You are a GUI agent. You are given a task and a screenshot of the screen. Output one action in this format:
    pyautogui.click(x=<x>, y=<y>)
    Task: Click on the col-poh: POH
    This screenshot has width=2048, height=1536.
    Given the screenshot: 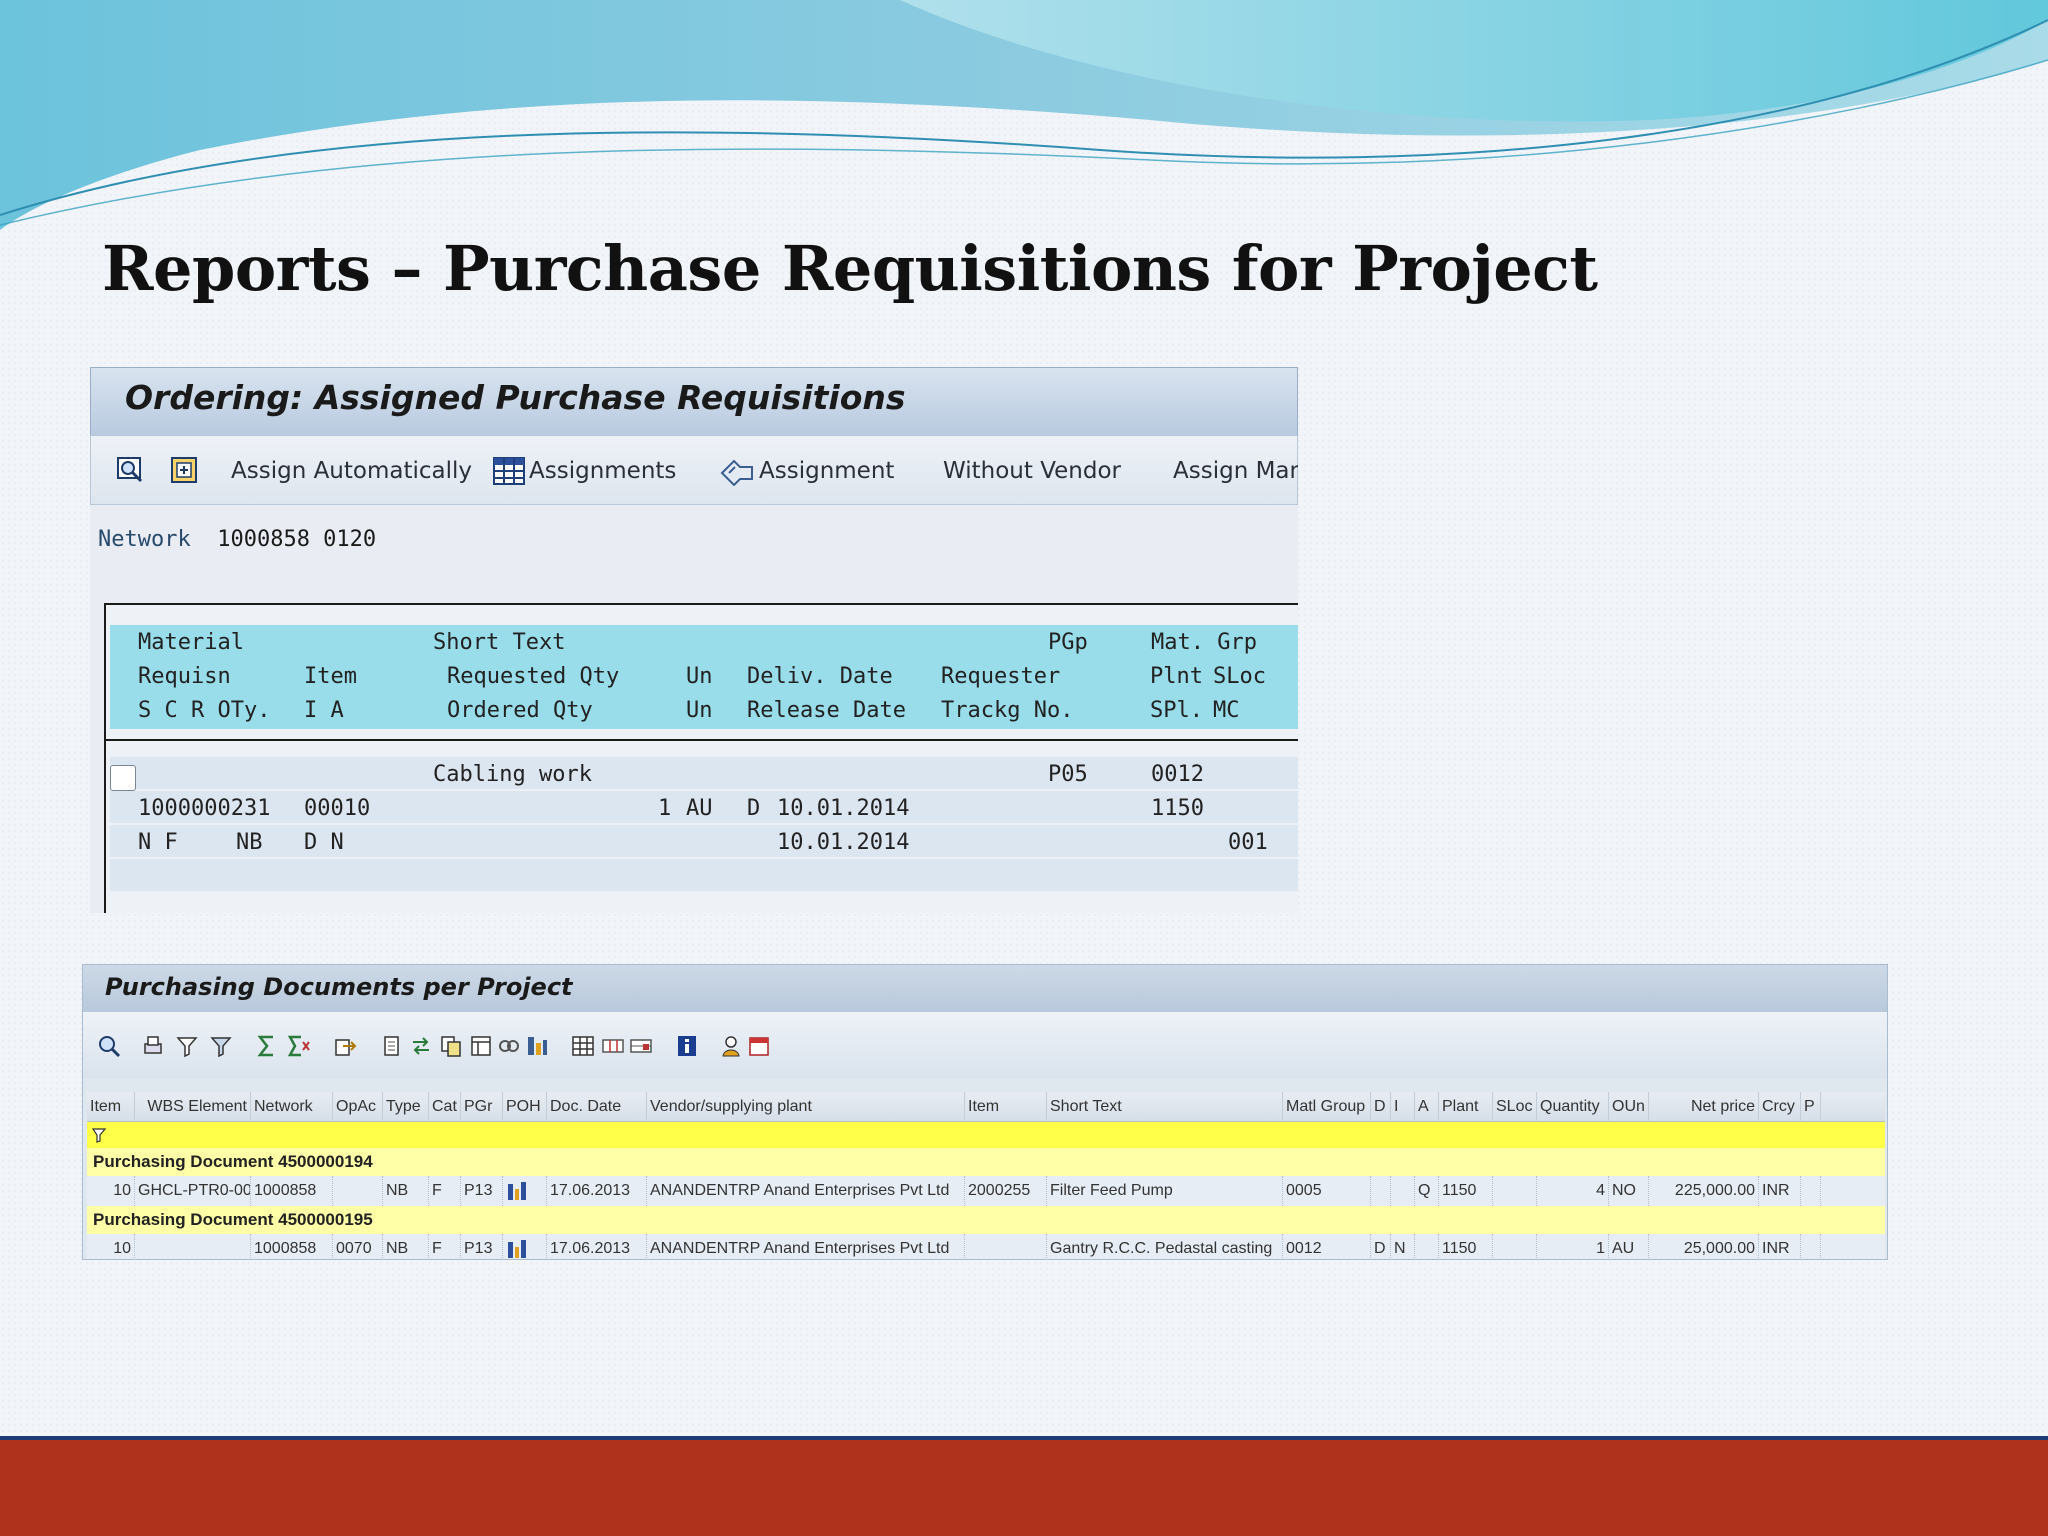 What is the action you would take?
    pyautogui.click(x=525, y=1107)
    